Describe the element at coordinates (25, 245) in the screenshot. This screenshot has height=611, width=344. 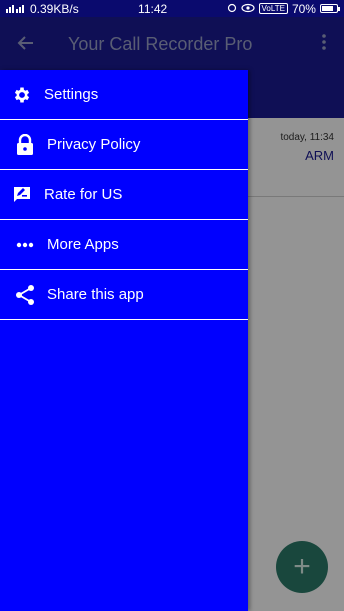
I see `more-horiz-icon` at that location.